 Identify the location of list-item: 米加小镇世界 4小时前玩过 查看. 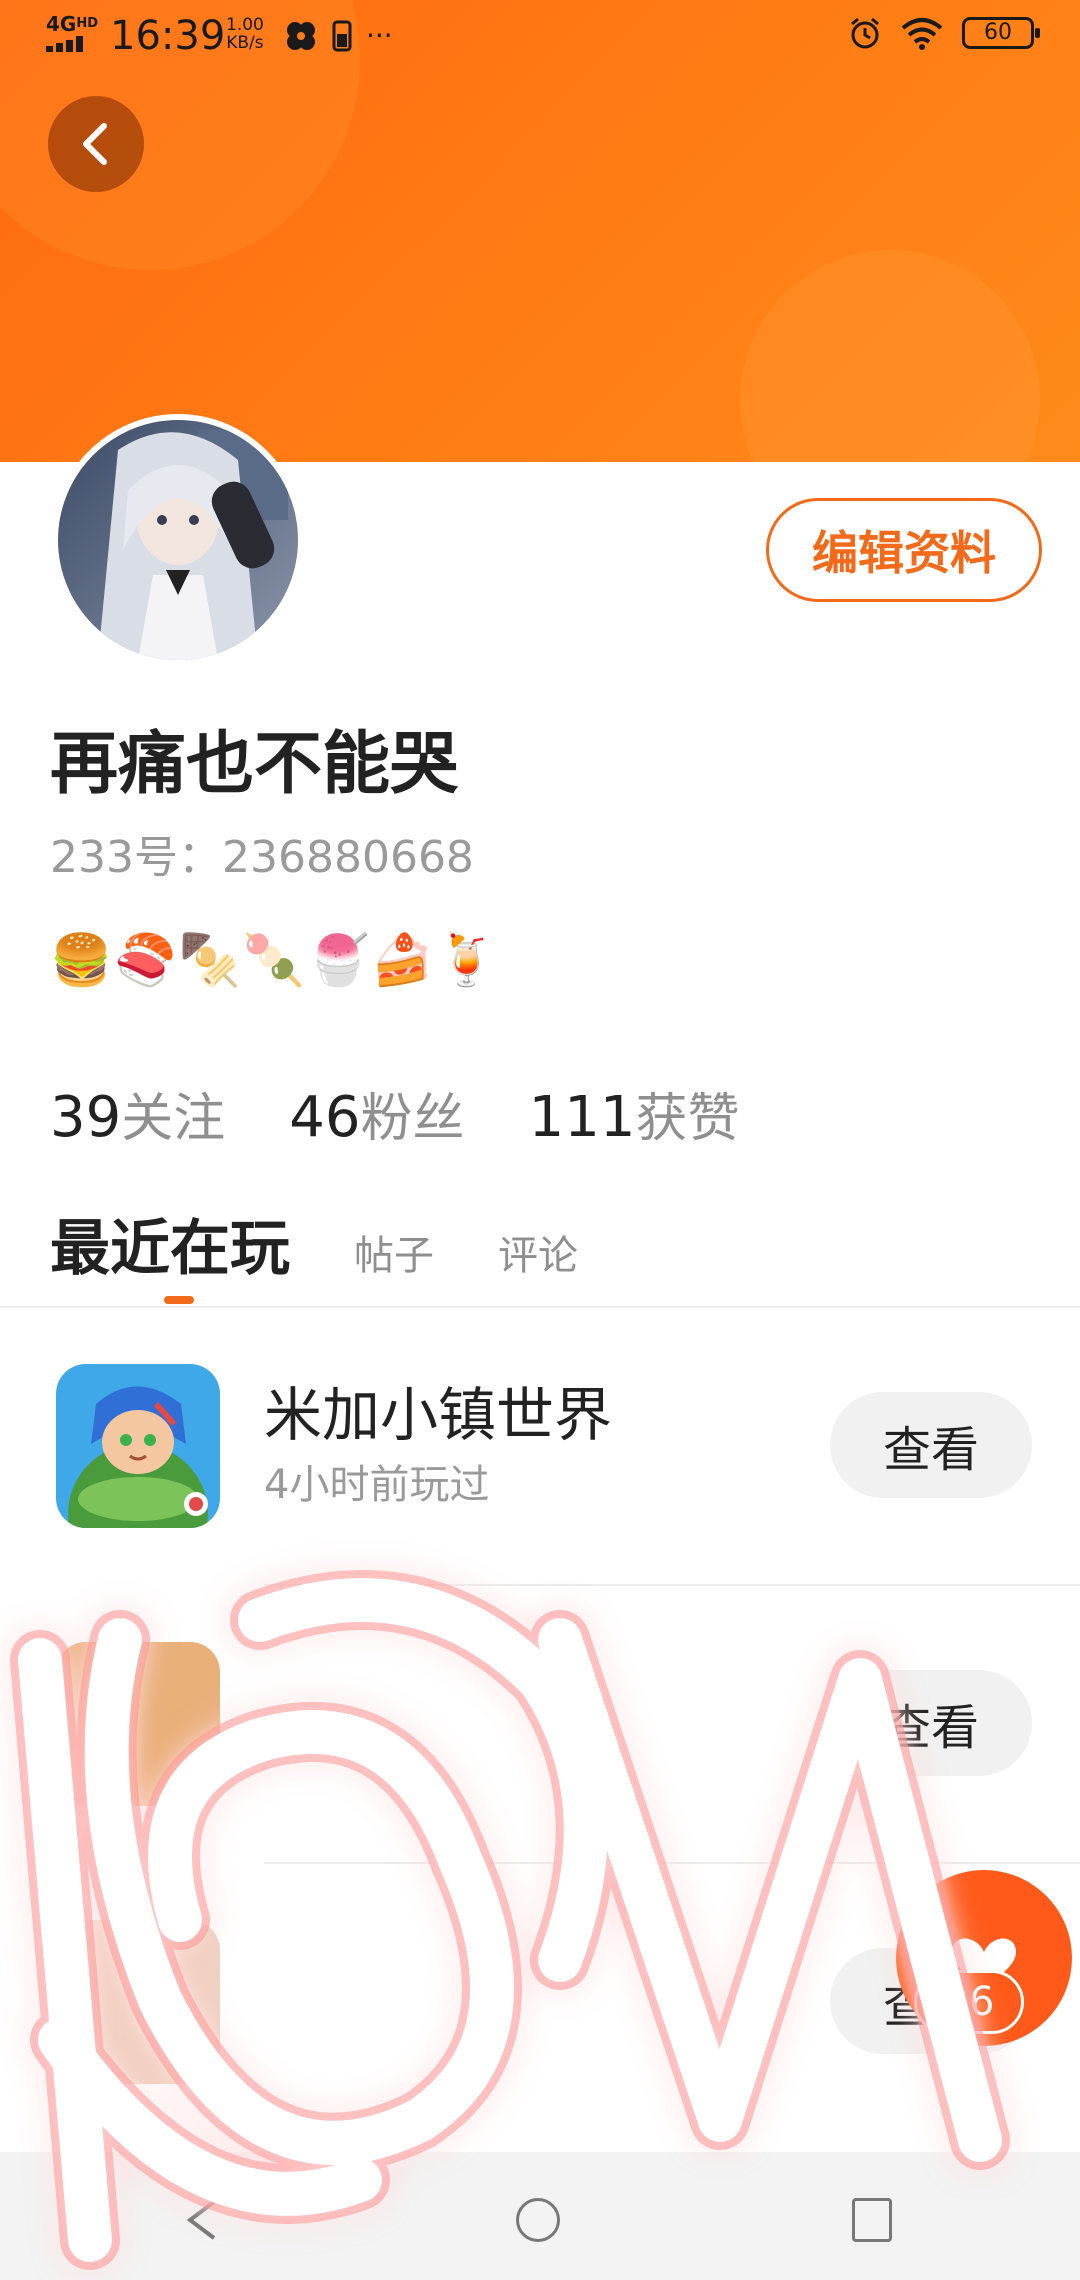
(540, 1446).